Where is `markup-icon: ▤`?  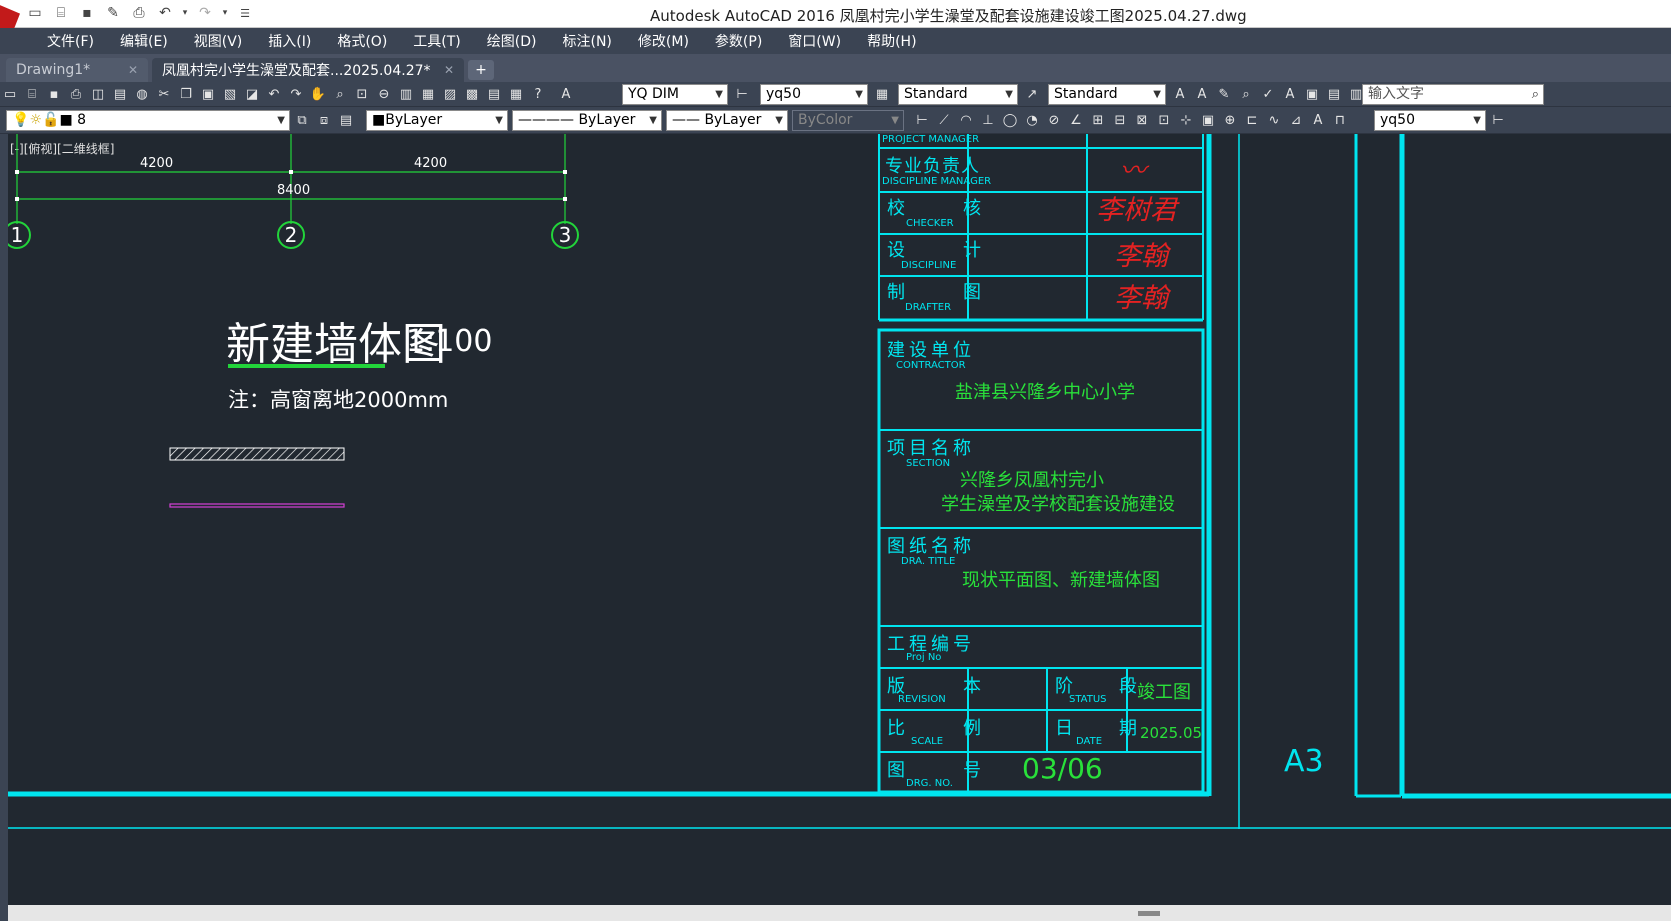 markup-icon: ▤ is located at coordinates (494, 94).